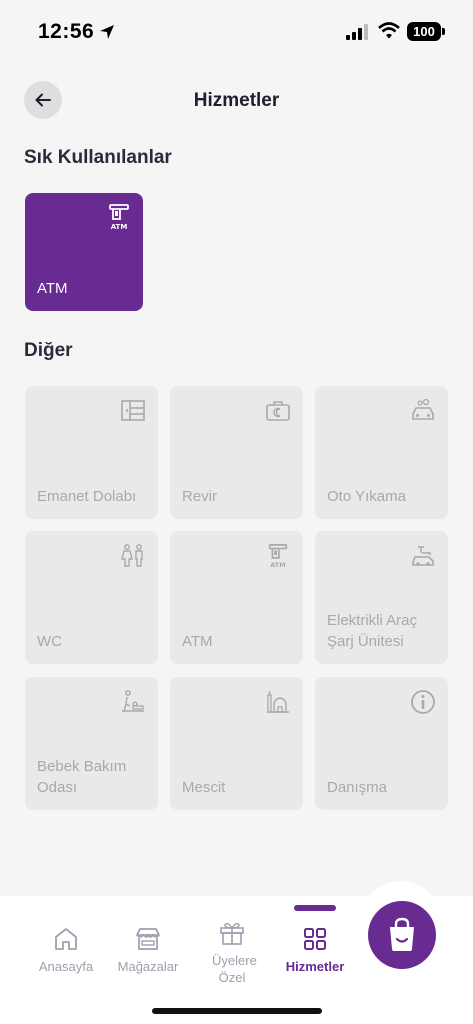  I want to click on ev-charging-icon, so click(423, 556).